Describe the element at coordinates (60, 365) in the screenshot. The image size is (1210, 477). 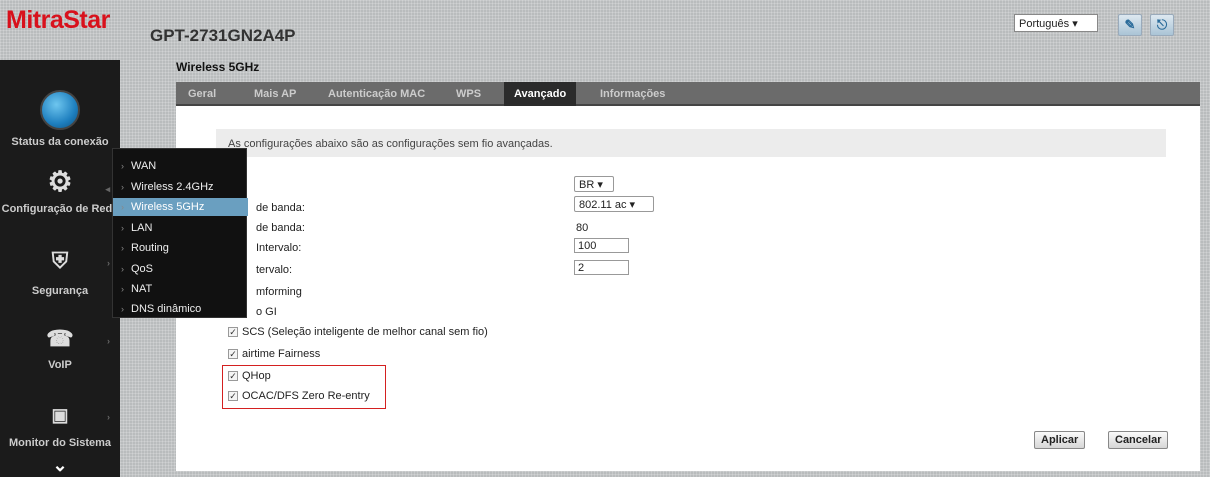
I see `sidebar-item-label: VoIP` at that location.